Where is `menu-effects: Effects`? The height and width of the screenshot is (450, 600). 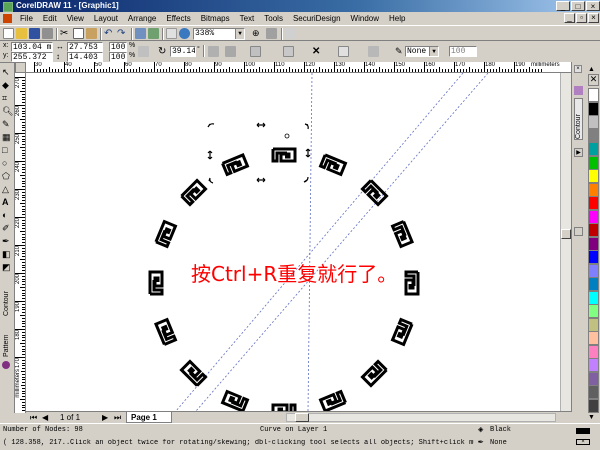
menu-effects: Effects is located at coordinates (178, 18).